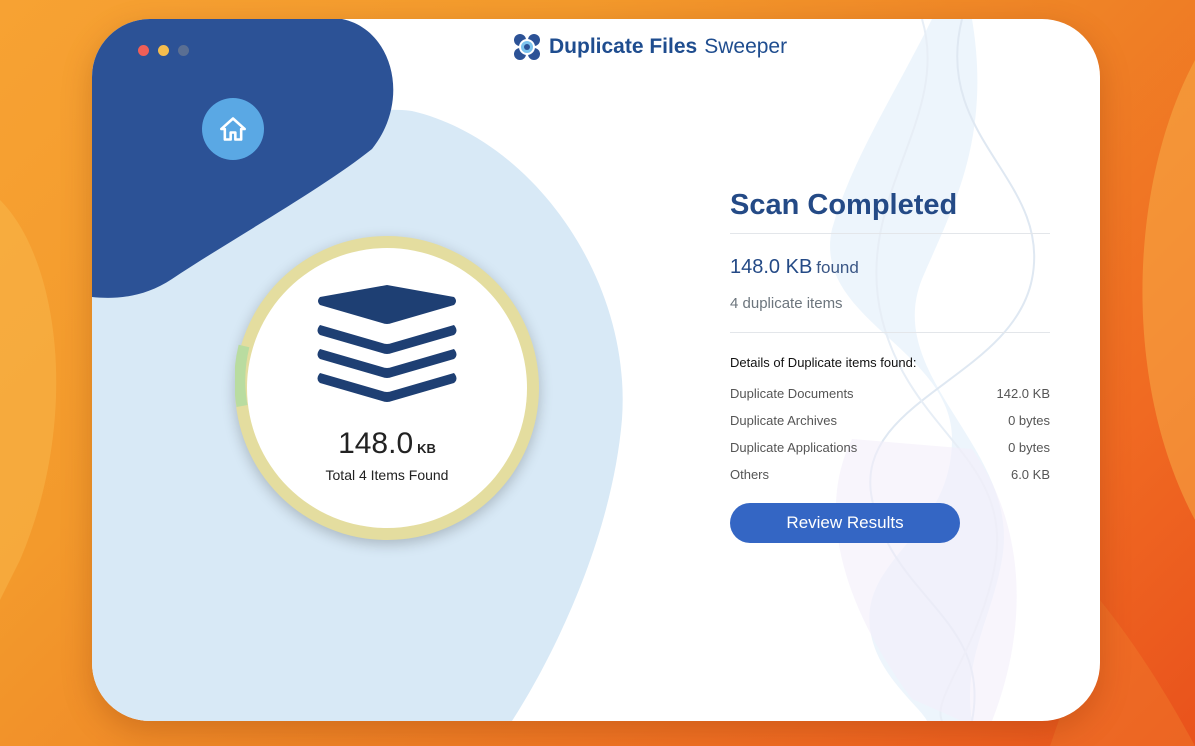 The image size is (1195, 746). Describe the element at coordinates (794, 447) in the screenshot. I see `detail-label: Duplicate Applications` at that location.